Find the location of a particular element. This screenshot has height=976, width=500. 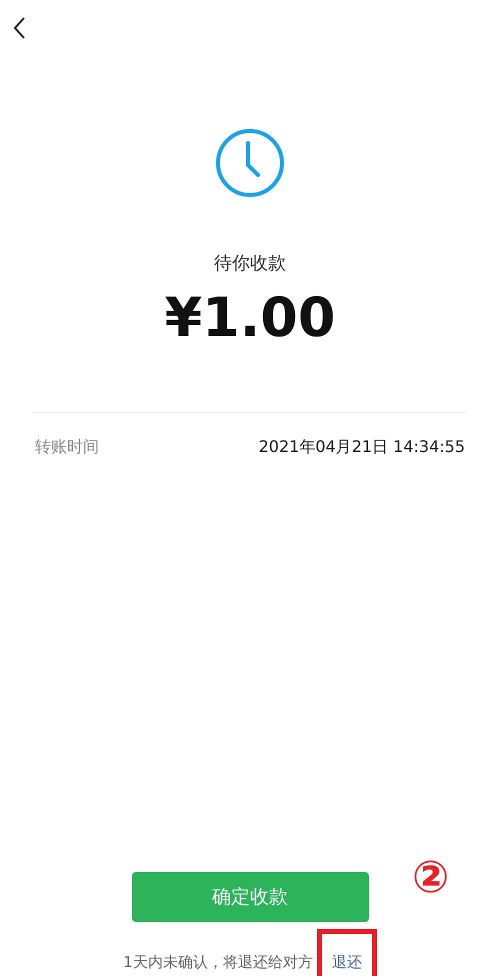

step-marker: ② is located at coordinates (431, 878).